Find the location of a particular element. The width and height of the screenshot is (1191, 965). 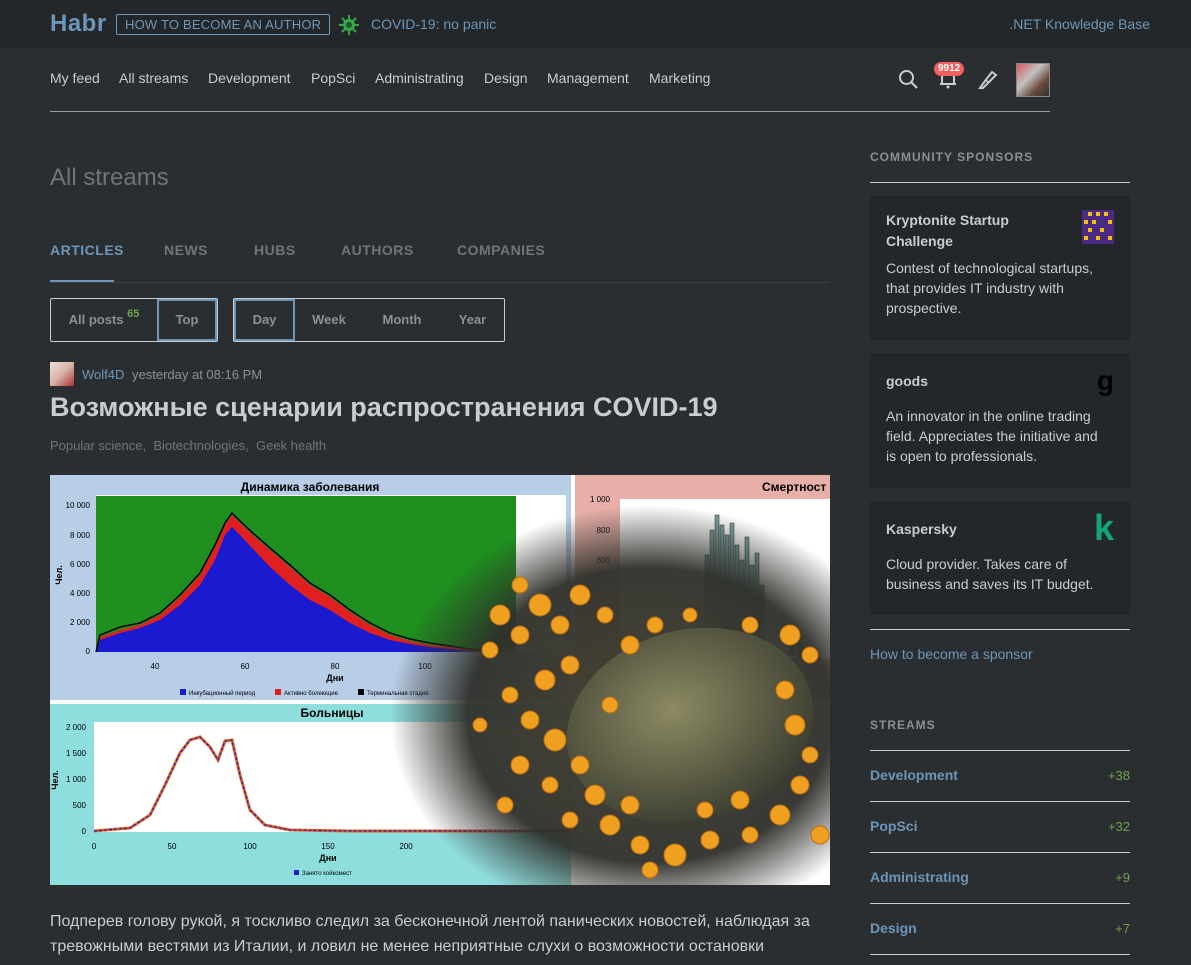

tab-articles: ARTICLES is located at coordinates (87, 250).